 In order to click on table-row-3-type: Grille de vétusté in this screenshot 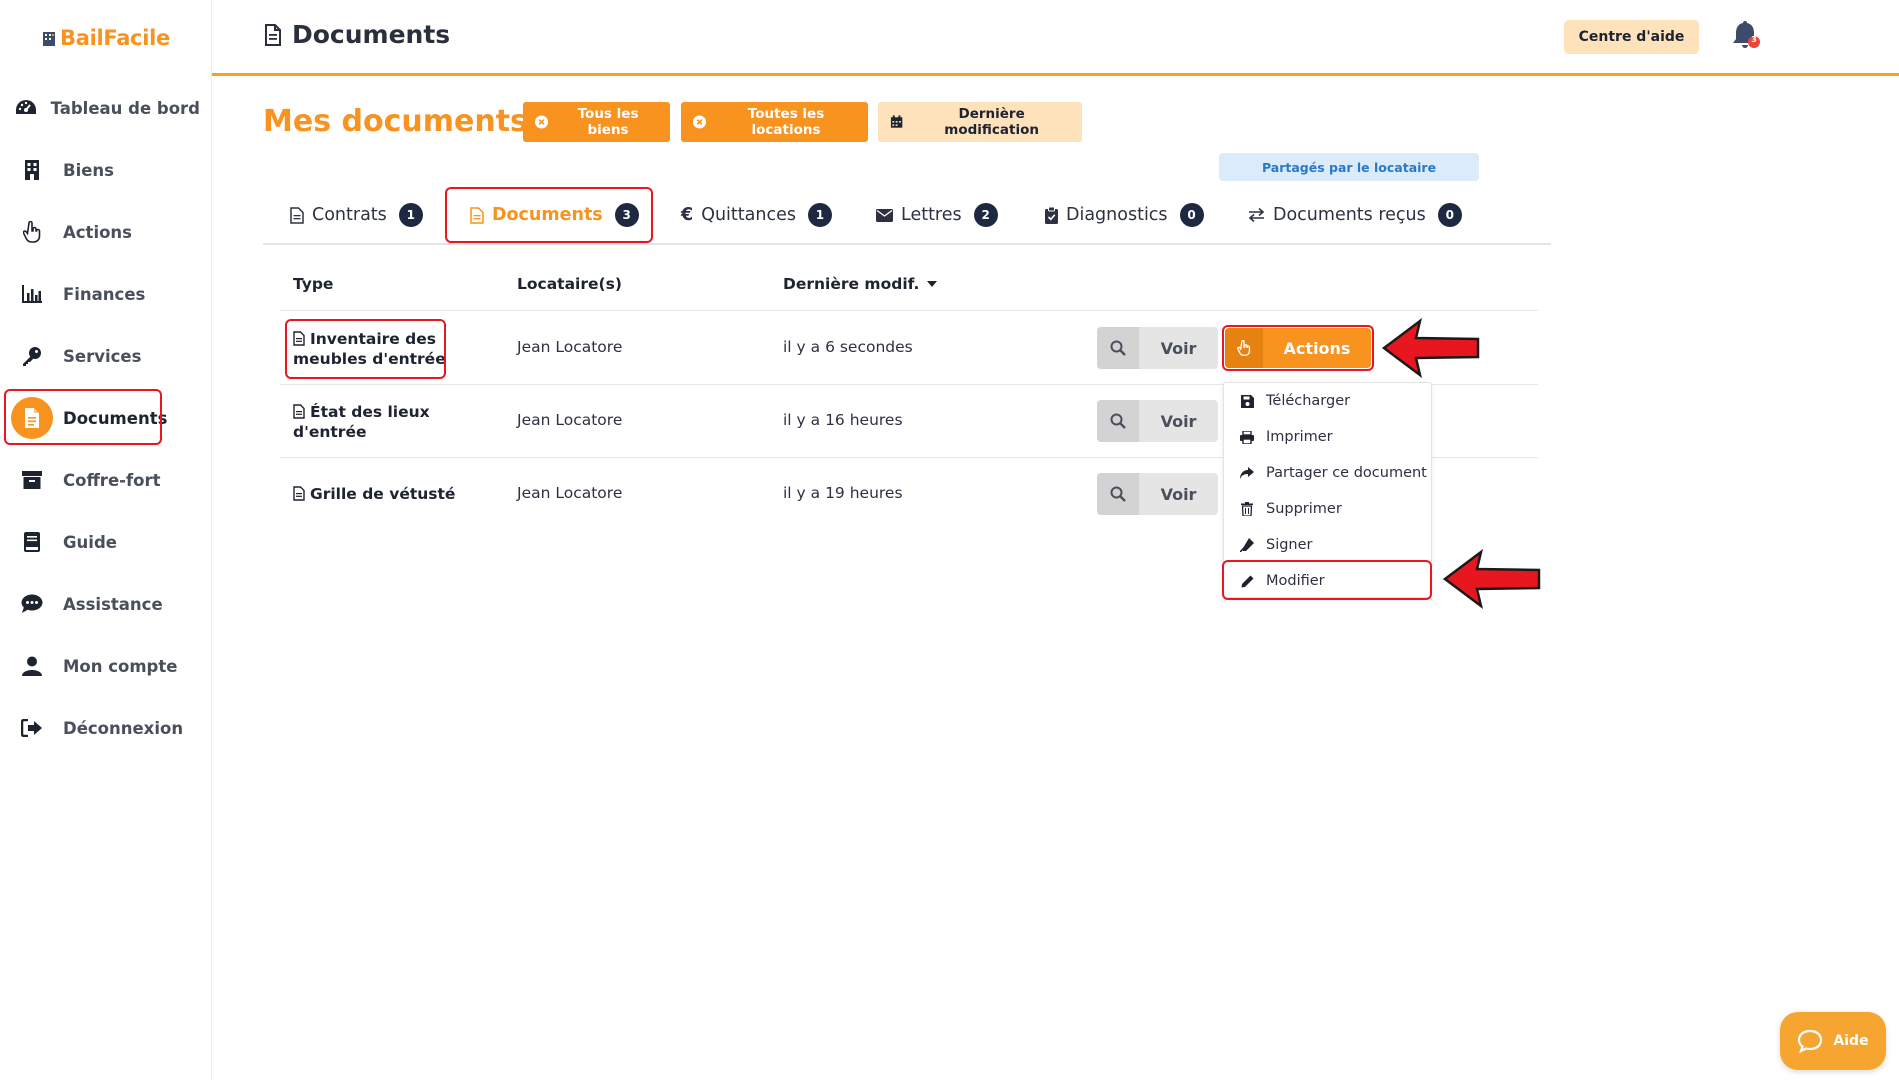, I will do `click(374, 494)`.